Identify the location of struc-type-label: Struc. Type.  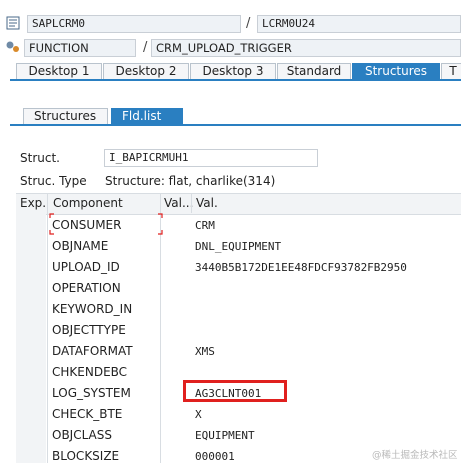
(53, 181).